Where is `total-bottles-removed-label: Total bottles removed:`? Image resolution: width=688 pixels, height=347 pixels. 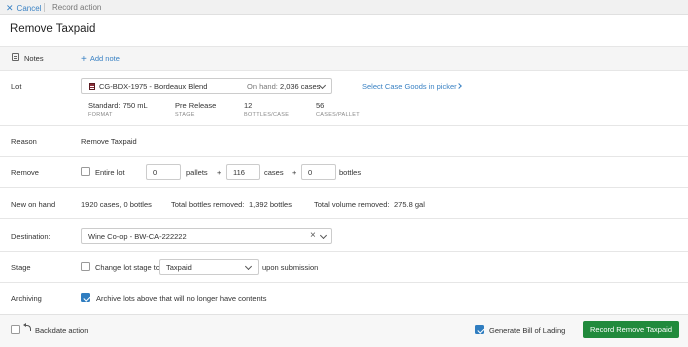
total-bottles-removed-label: Total bottles removed: is located at coordinates (208, 204).